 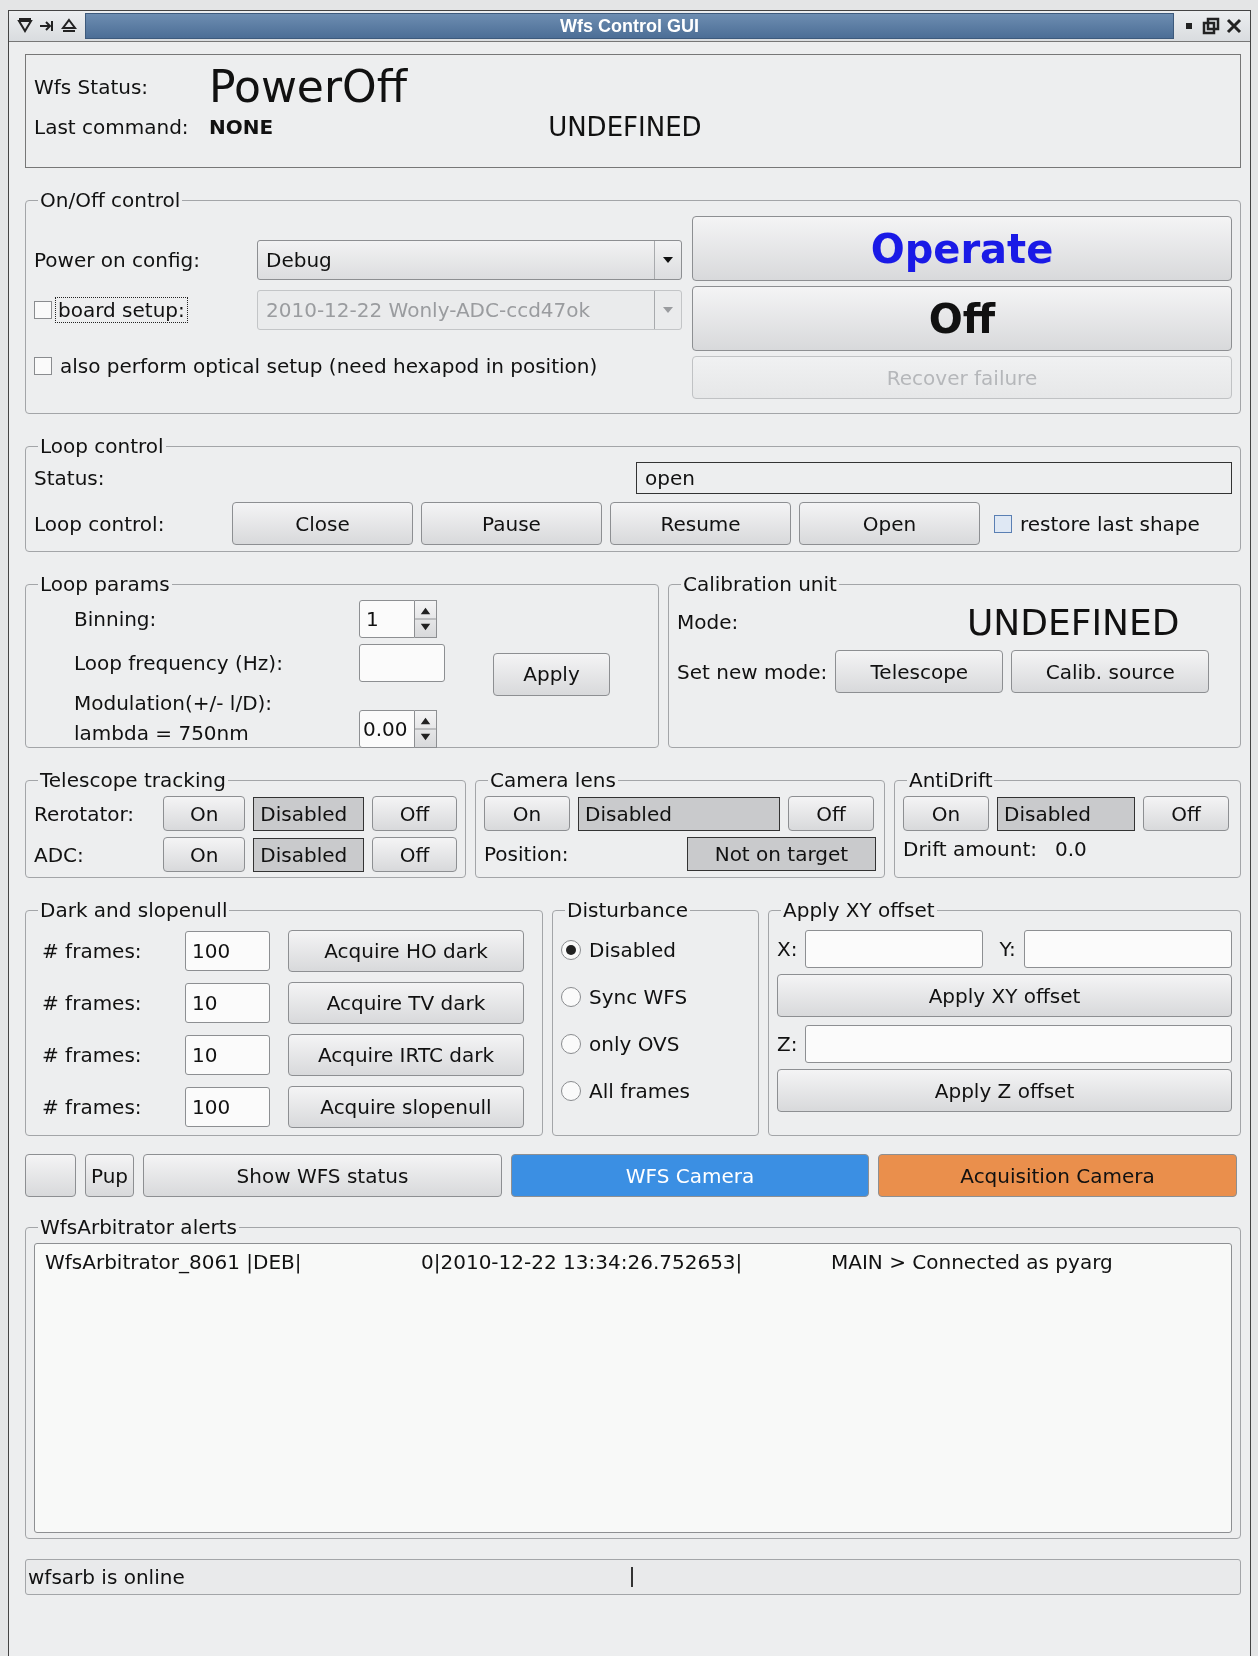 What do you see at coordinates (402, 663) in the screenshot?
I see `frequency-field` at bounding box center [402, 663].